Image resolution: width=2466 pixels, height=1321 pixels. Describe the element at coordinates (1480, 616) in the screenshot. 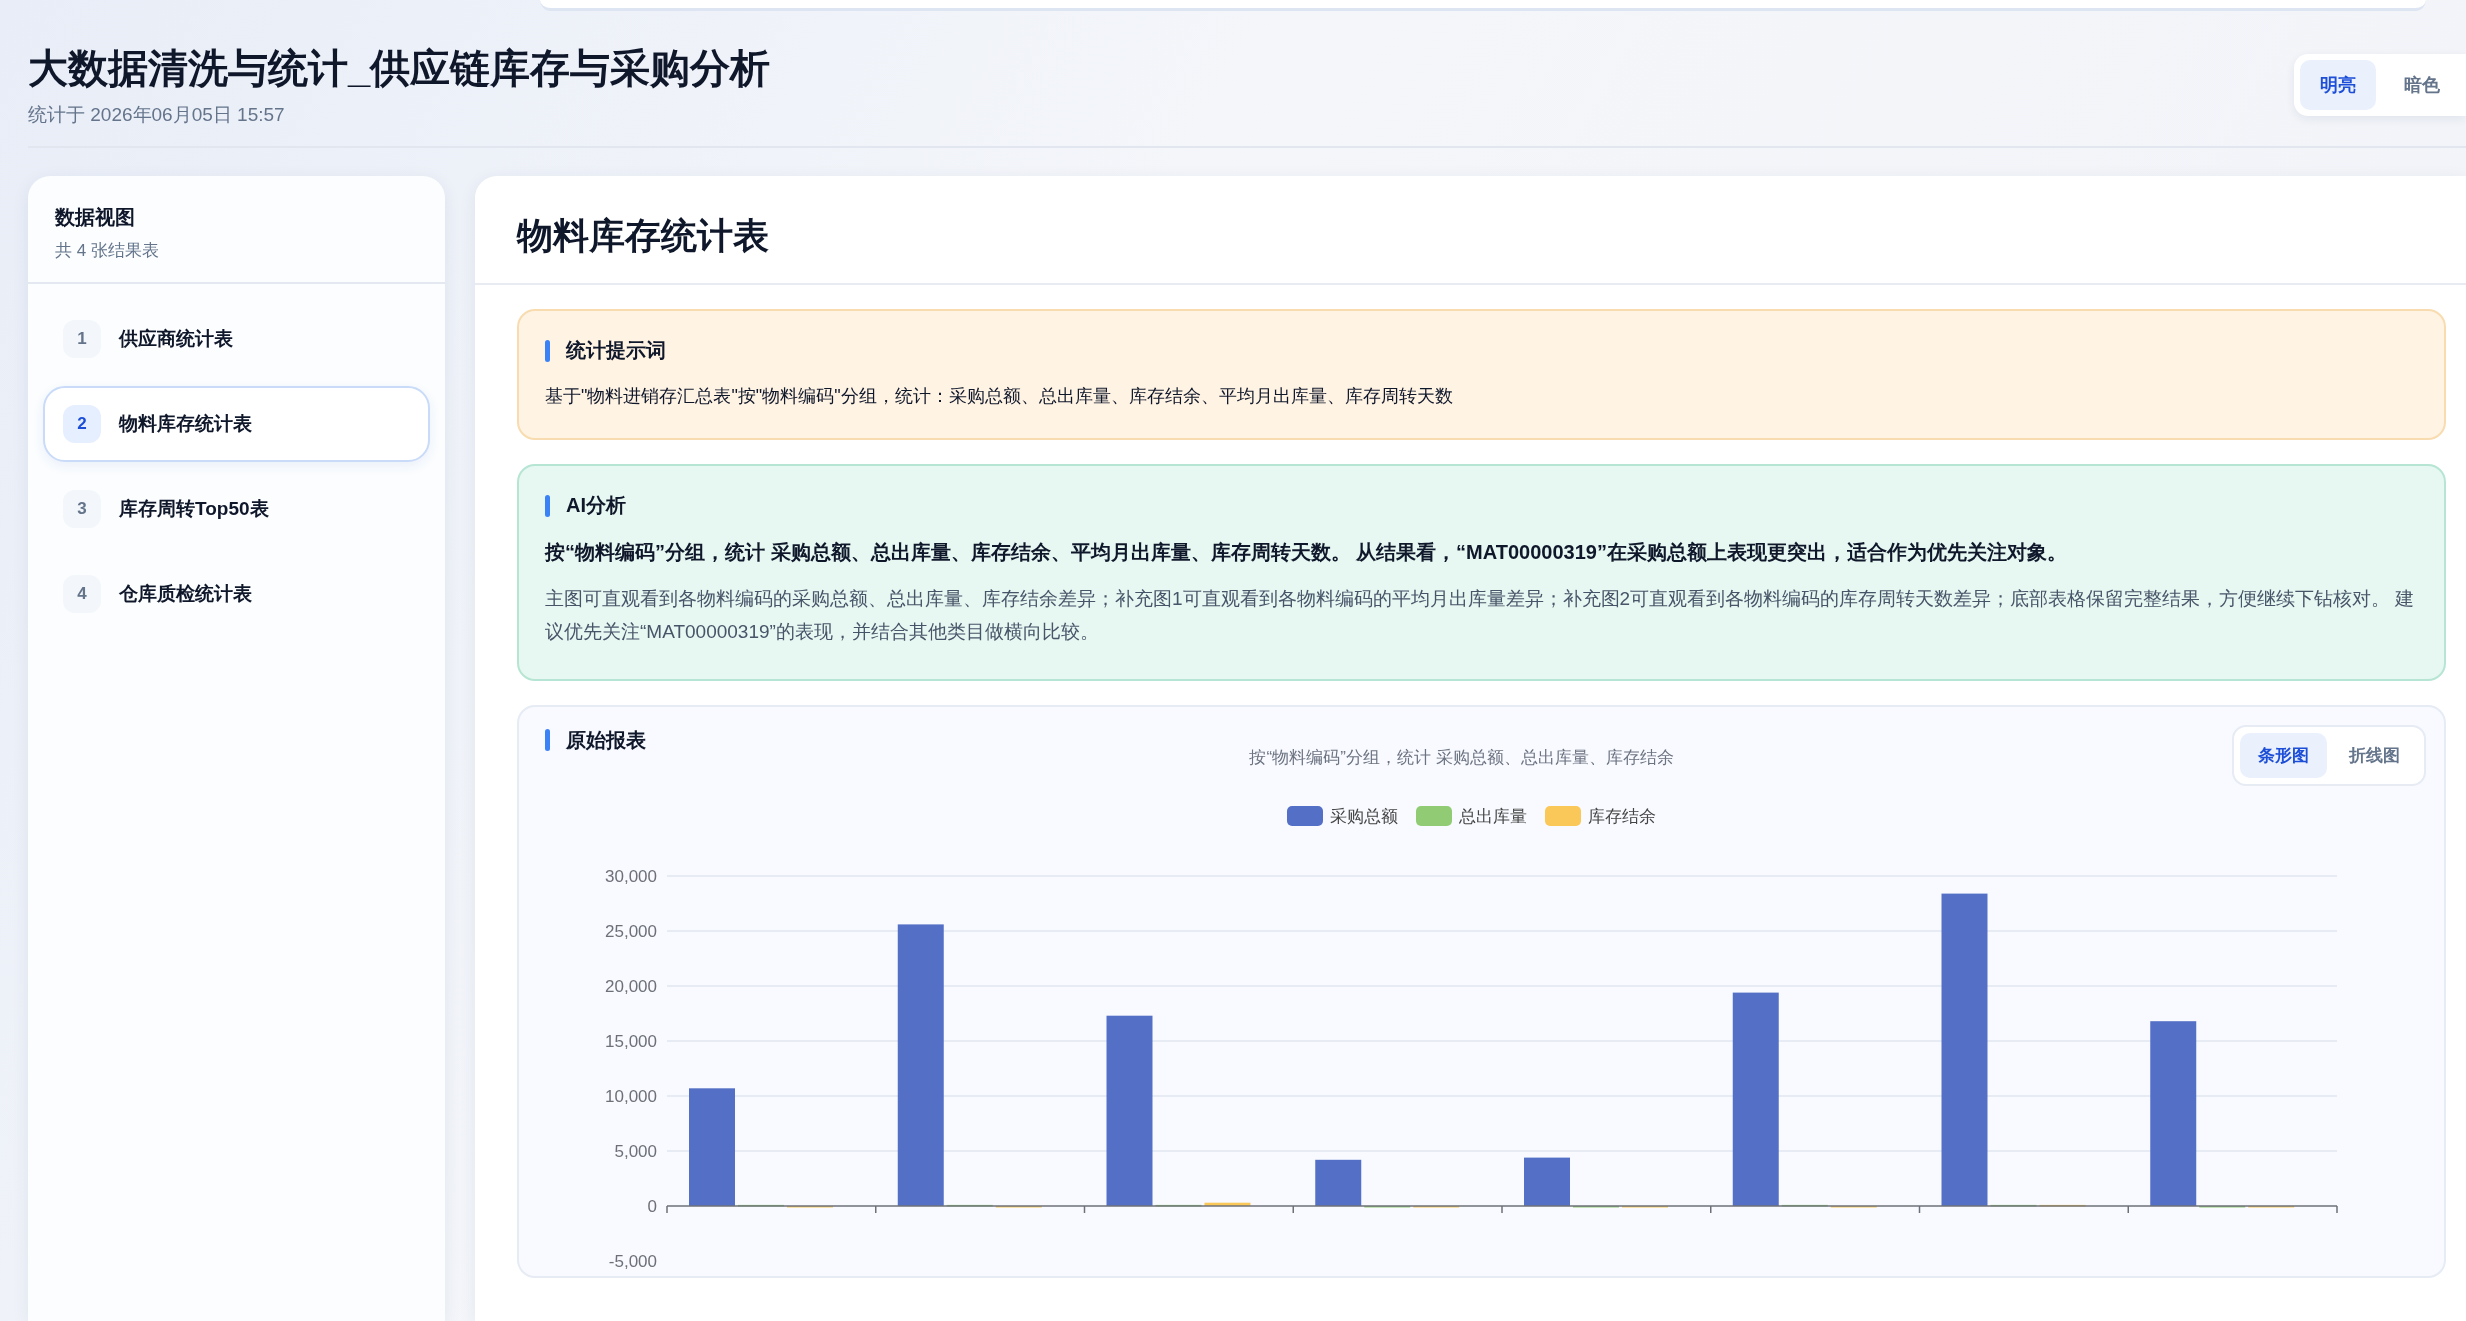

I see `analysis-detail: 主图可直观看到各物料编码的采购总额、总出库量、库存结余差异；补充图1可直观看到各物料编码的平均月出库量差异；补充图2可直观看到各物料编码的库存周转天数差异；底部表格保留完整结果，方便继续下钻核对。 建议优先关注“MAT00000319”的表现，并结合其他类目做横向比较。` at that location.